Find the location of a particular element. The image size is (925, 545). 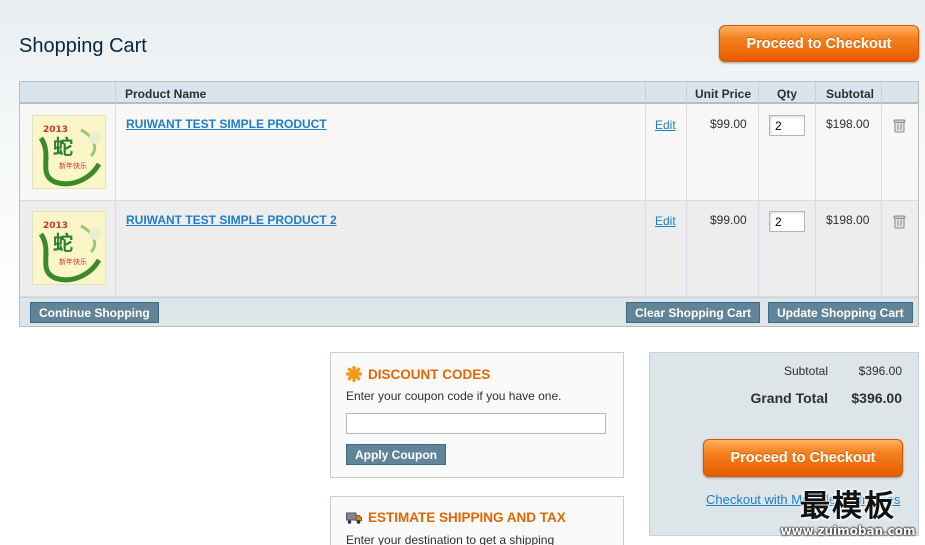

apply-coupon-button: Apply Coupon is located at coordinates (396, 454).